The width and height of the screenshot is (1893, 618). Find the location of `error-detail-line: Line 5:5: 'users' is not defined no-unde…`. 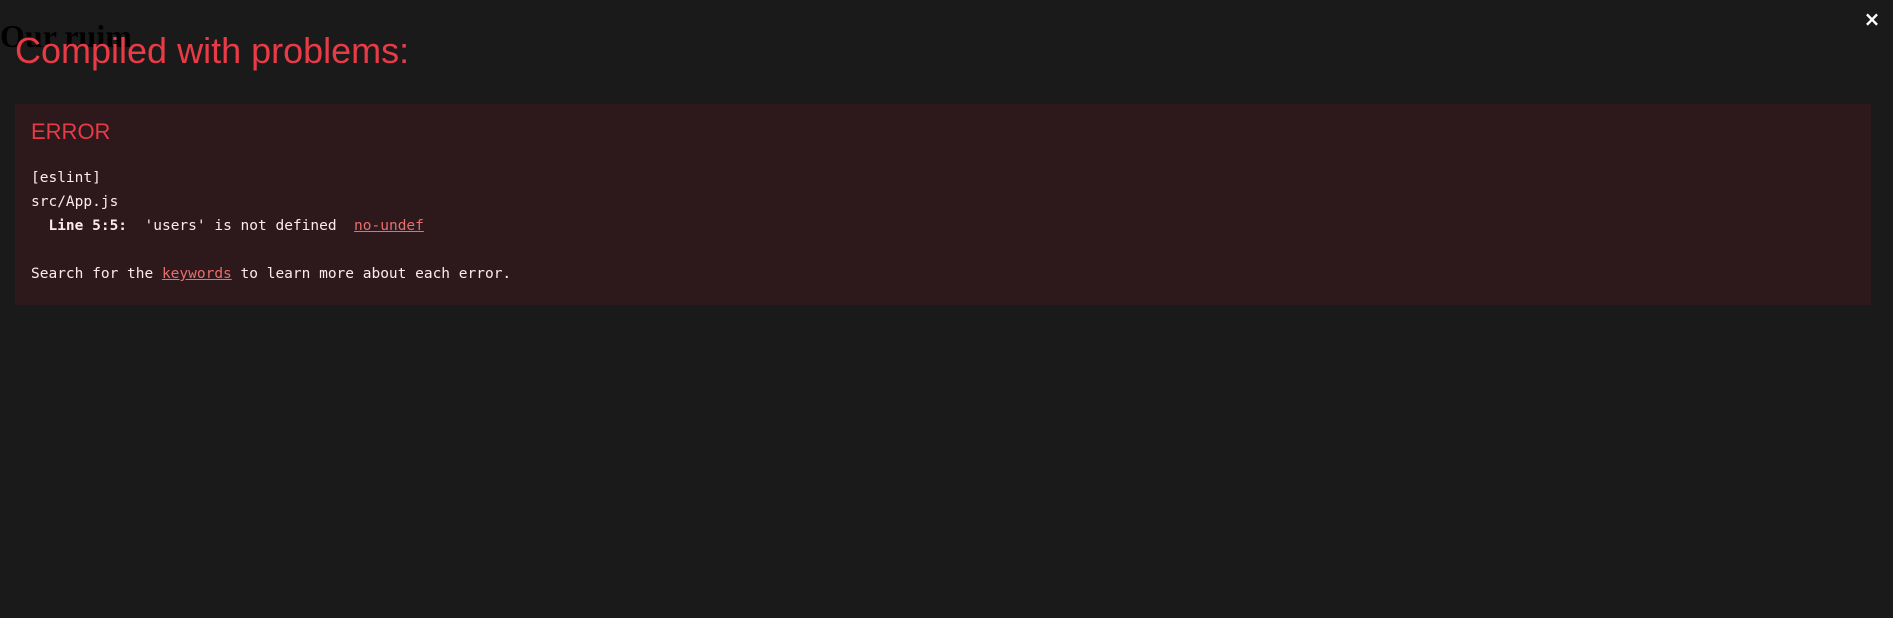

error-detail-line: Line 5:5: 'users' is not defined no-unde… is located at coordinates (943, 226).